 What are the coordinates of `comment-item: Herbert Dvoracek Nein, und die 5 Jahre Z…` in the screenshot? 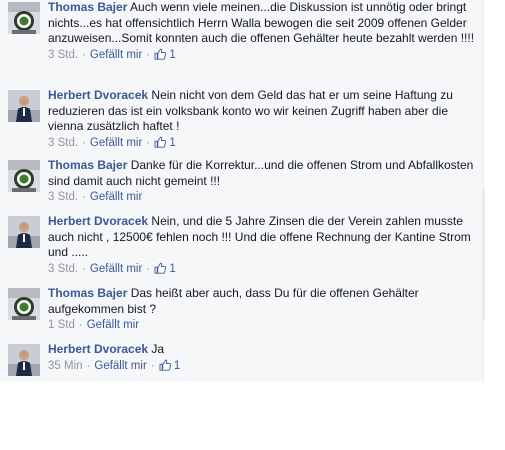 It's located at (242, 246).